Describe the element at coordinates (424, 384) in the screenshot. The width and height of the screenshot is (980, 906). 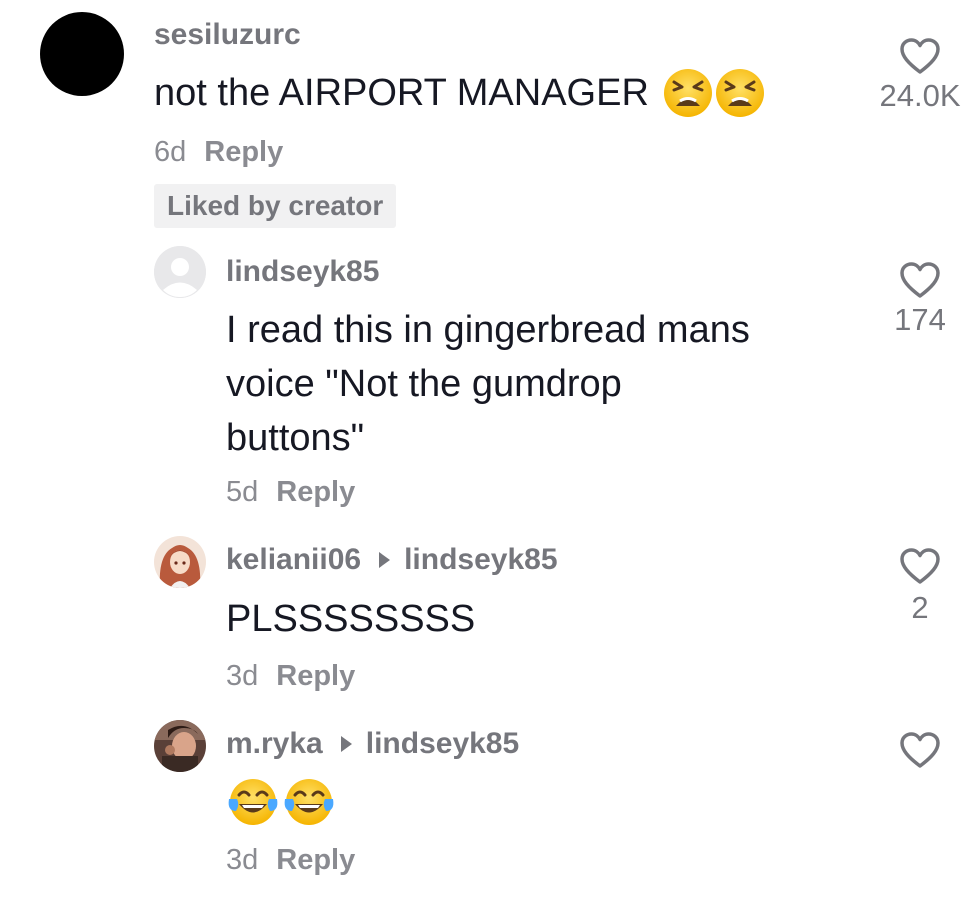
I see `comment-text-line: voice "Not the gumdrop` at that location.